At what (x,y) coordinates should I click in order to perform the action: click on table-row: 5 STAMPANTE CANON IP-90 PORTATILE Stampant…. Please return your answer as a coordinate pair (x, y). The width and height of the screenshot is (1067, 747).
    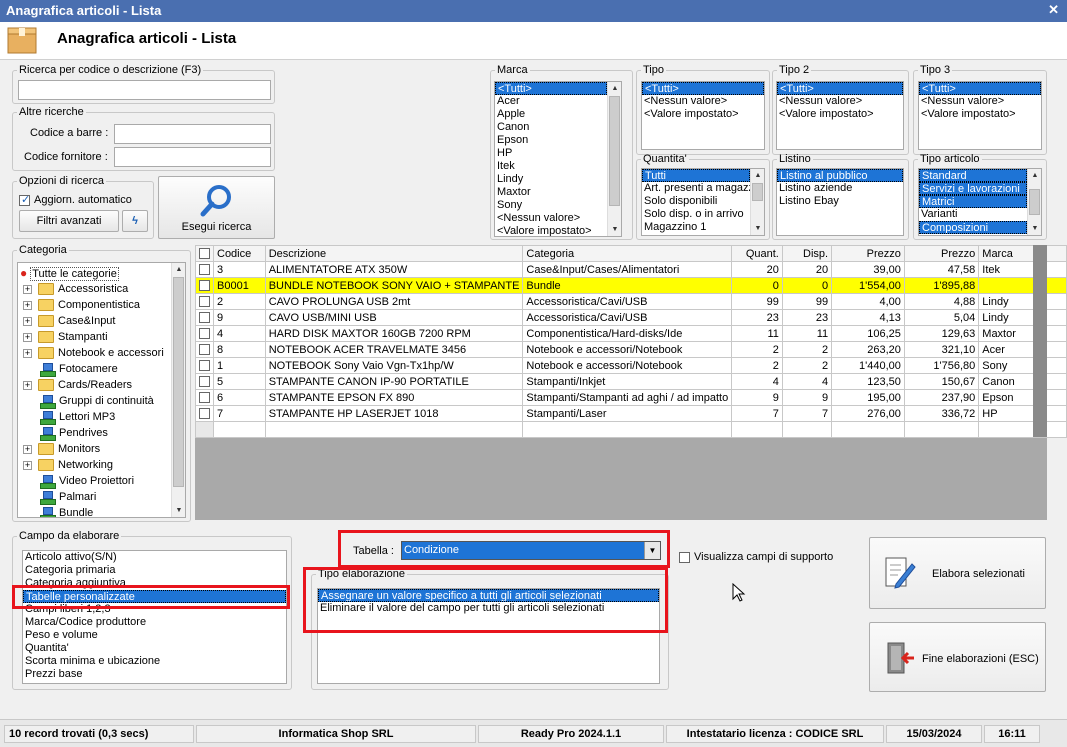
    Looking at the image, I should click on (631, 381).